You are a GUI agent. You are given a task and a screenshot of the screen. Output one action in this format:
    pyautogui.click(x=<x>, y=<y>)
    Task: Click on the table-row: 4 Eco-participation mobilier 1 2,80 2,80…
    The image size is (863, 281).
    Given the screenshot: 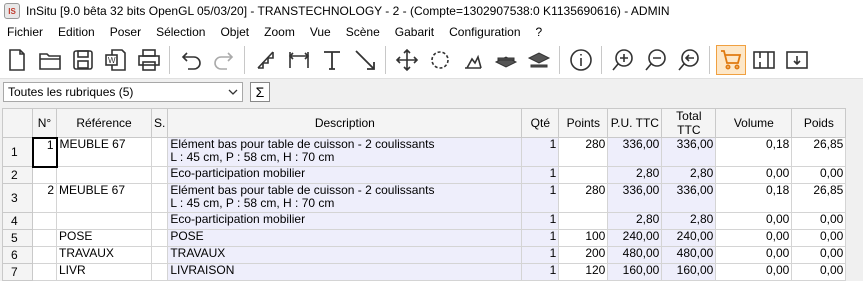 What is the action you would take?
    pyautogui.click(x=424, y=221)
    